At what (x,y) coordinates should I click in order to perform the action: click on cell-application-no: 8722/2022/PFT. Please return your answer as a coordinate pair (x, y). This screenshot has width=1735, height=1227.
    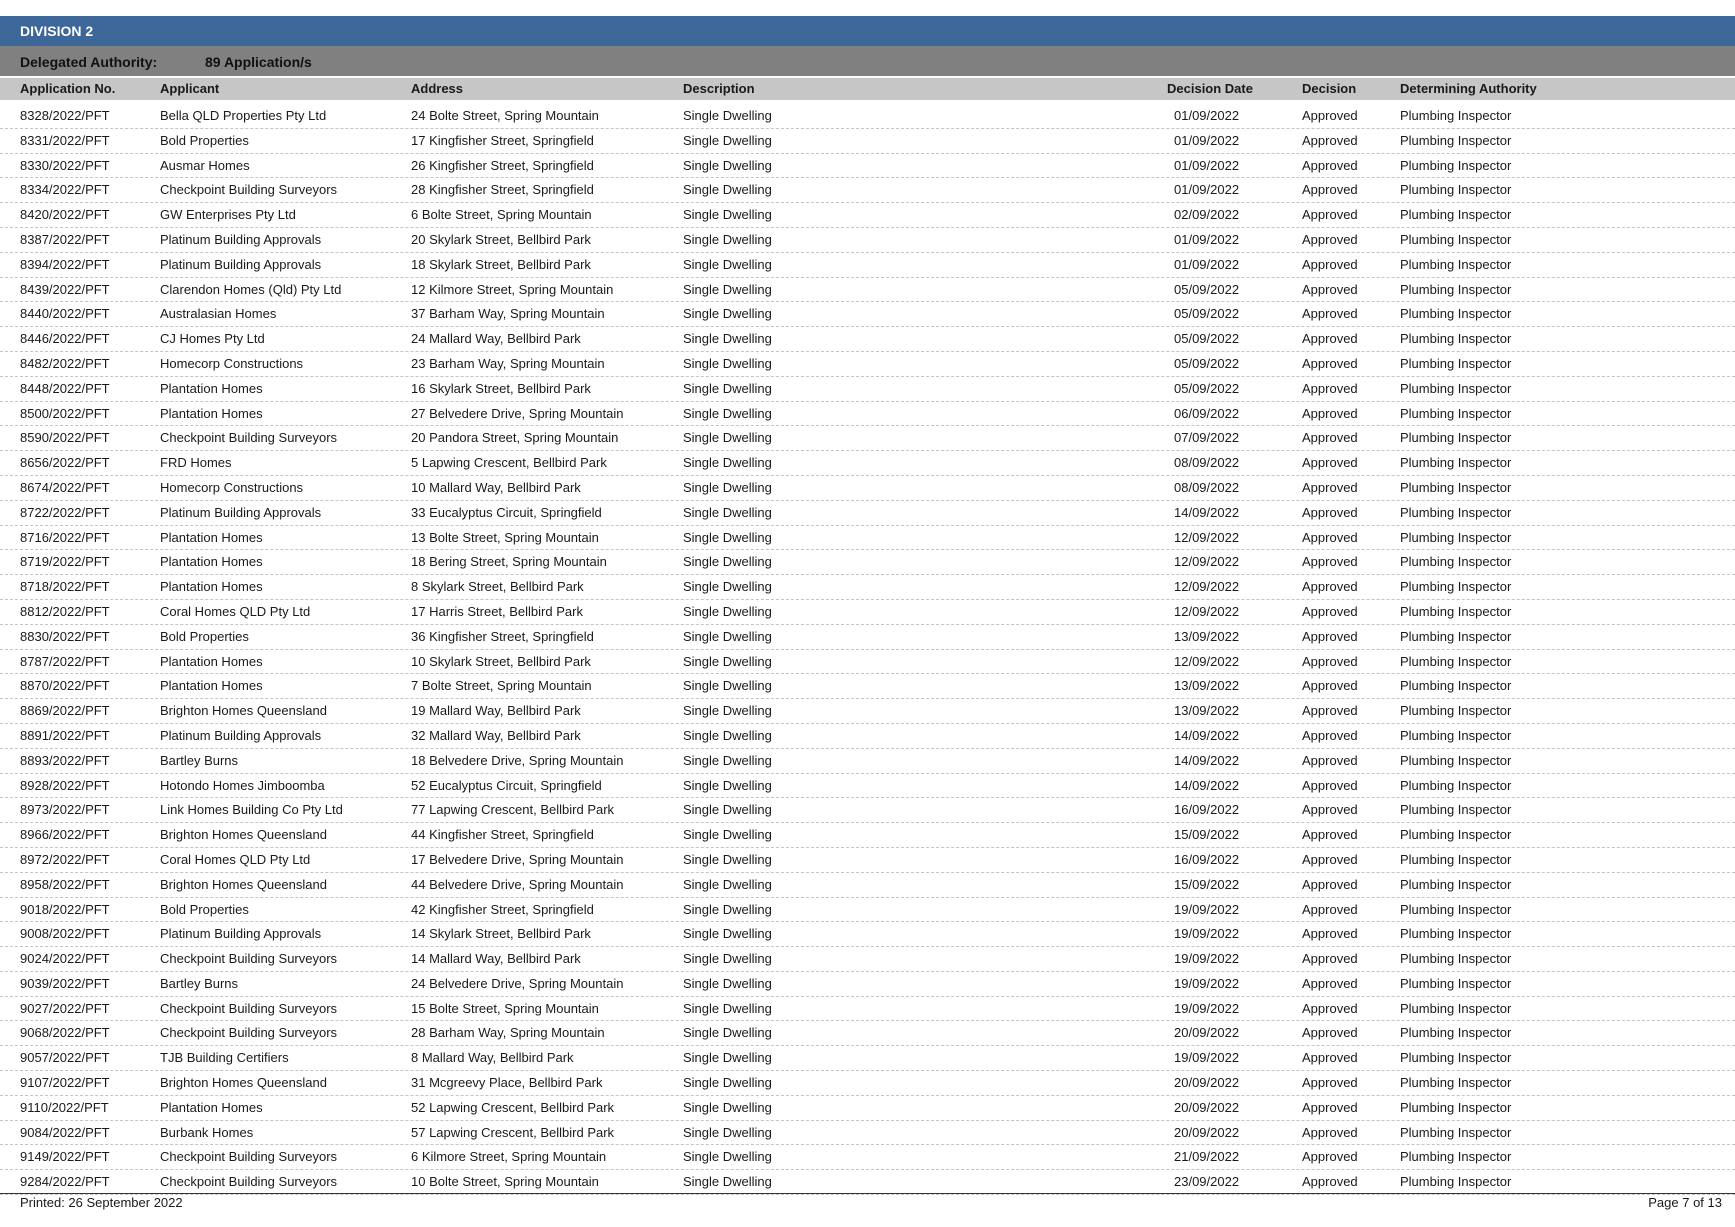
    Looking at the image, I should click on (65, 512).